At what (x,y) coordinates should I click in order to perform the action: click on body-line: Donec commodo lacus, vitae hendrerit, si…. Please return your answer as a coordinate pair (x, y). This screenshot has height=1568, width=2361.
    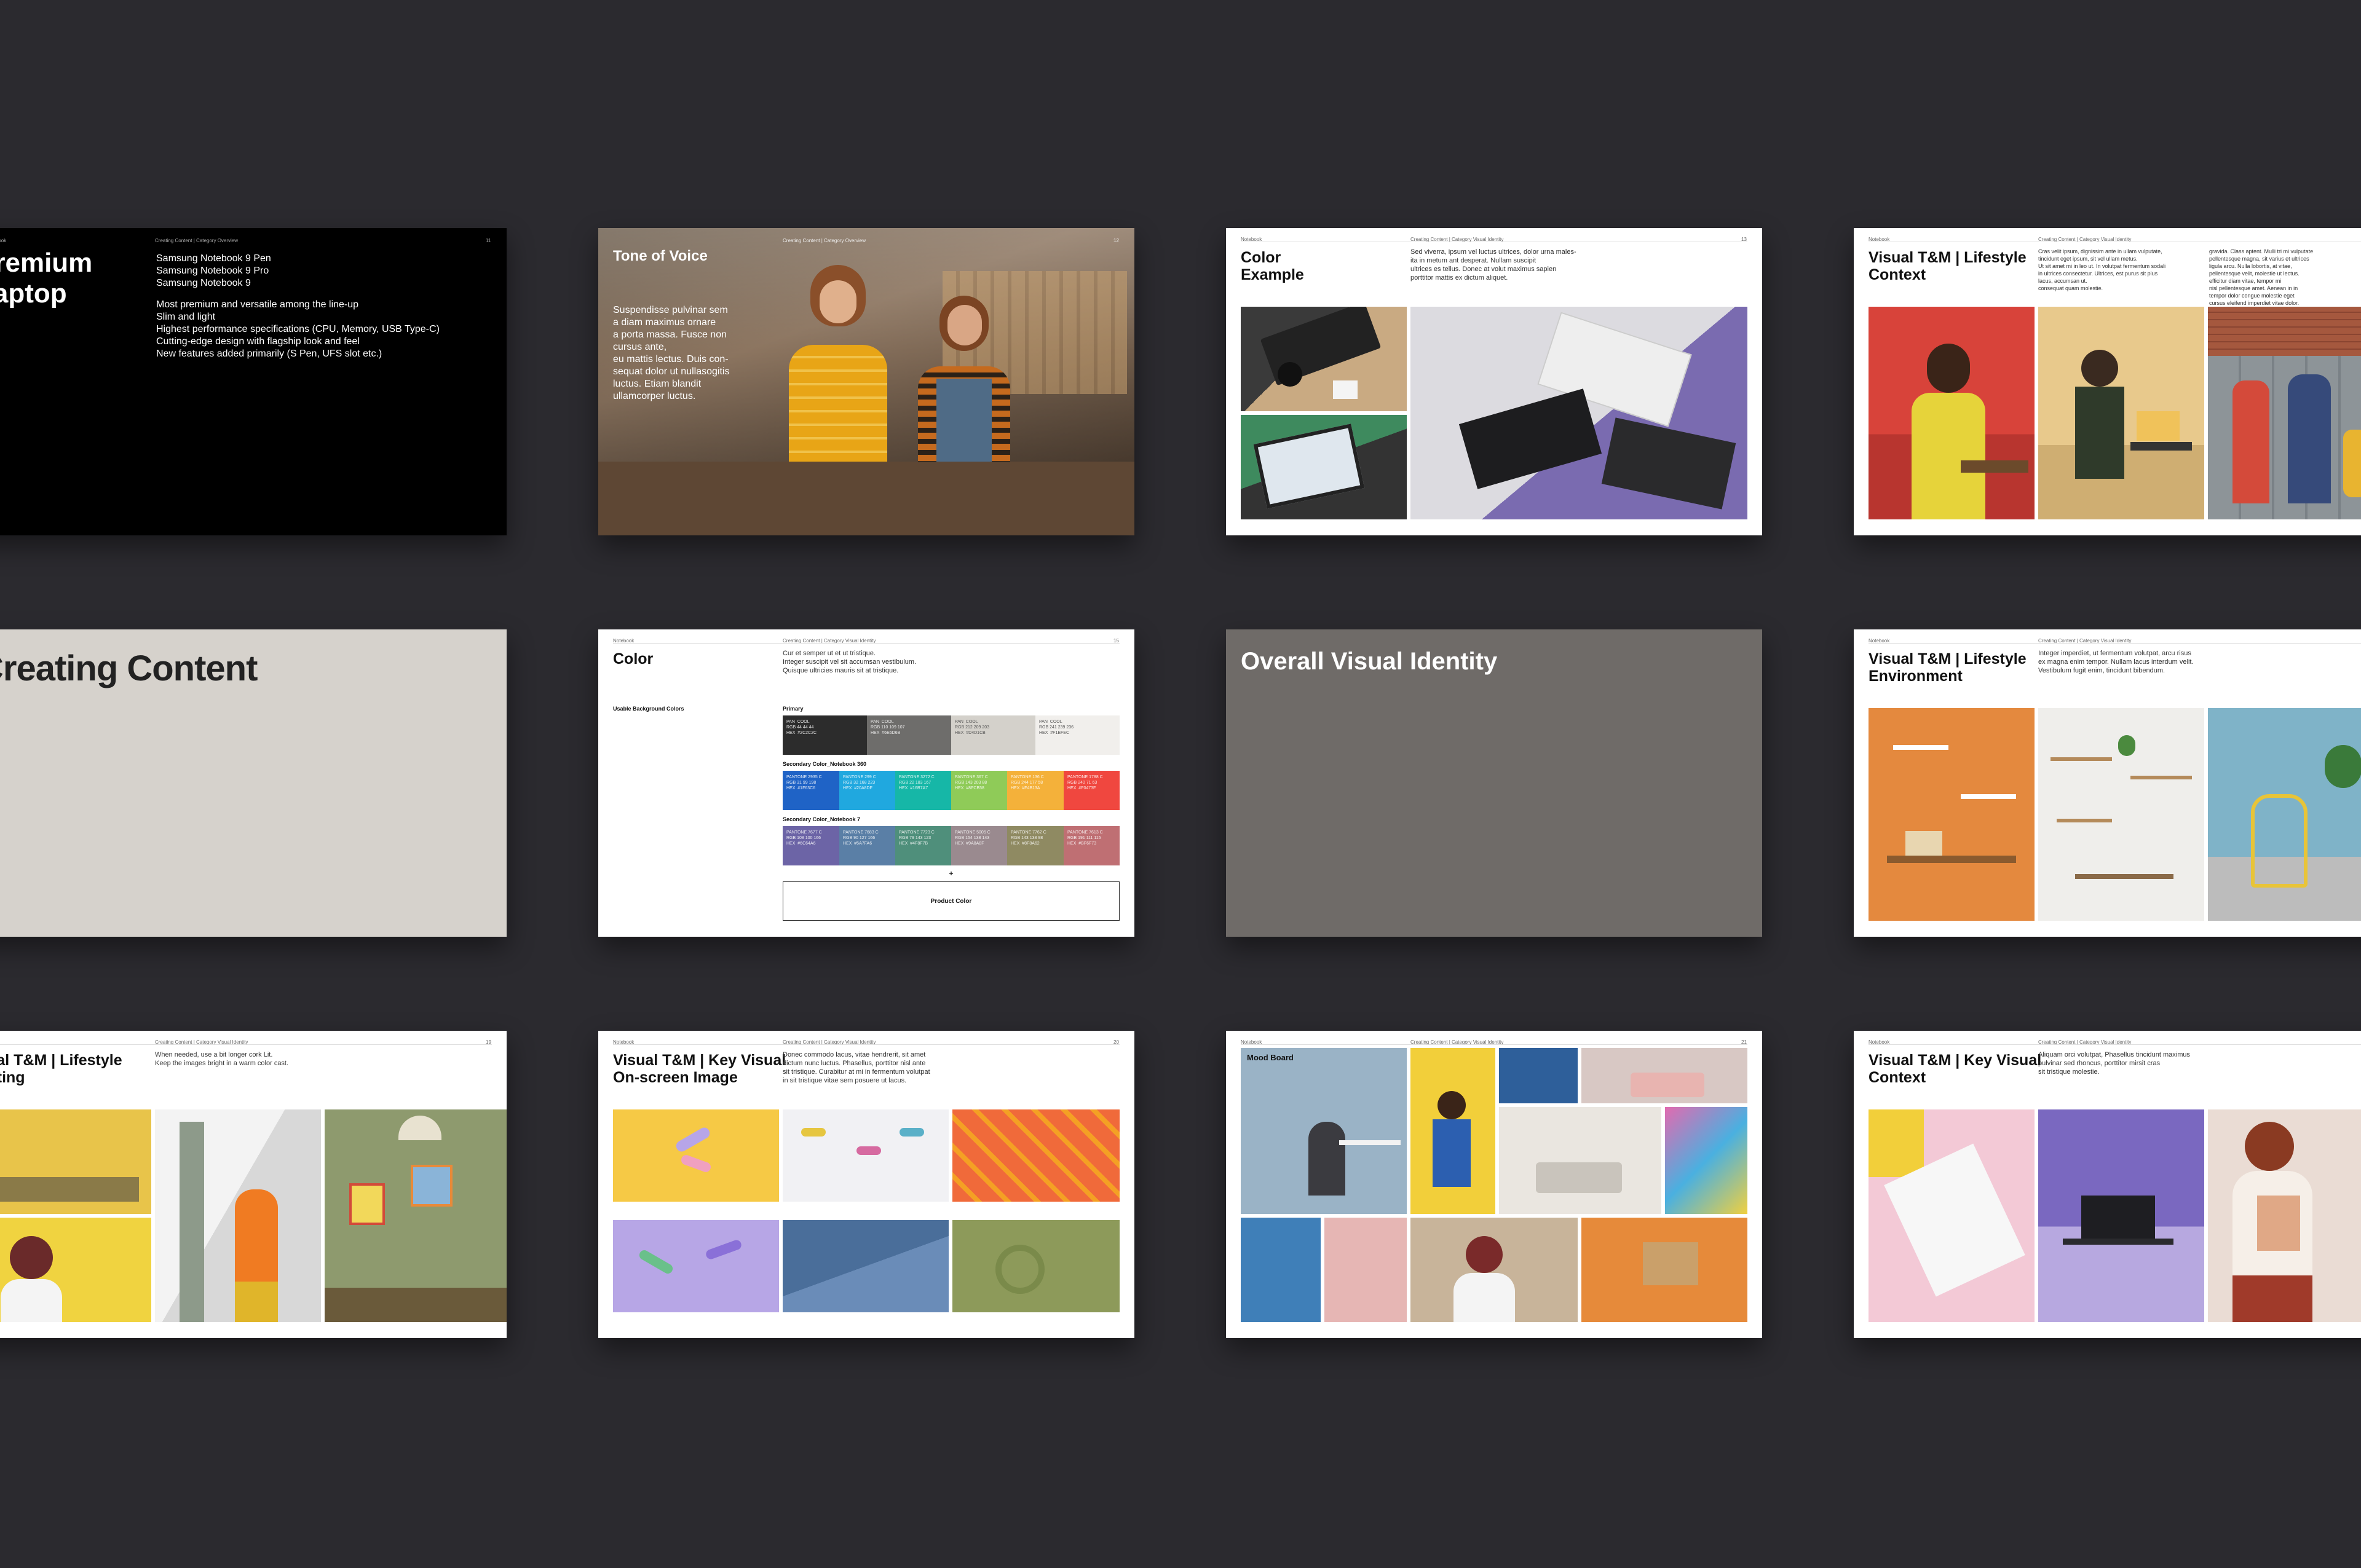
    Looking at the image, I should click on (854, 1054).